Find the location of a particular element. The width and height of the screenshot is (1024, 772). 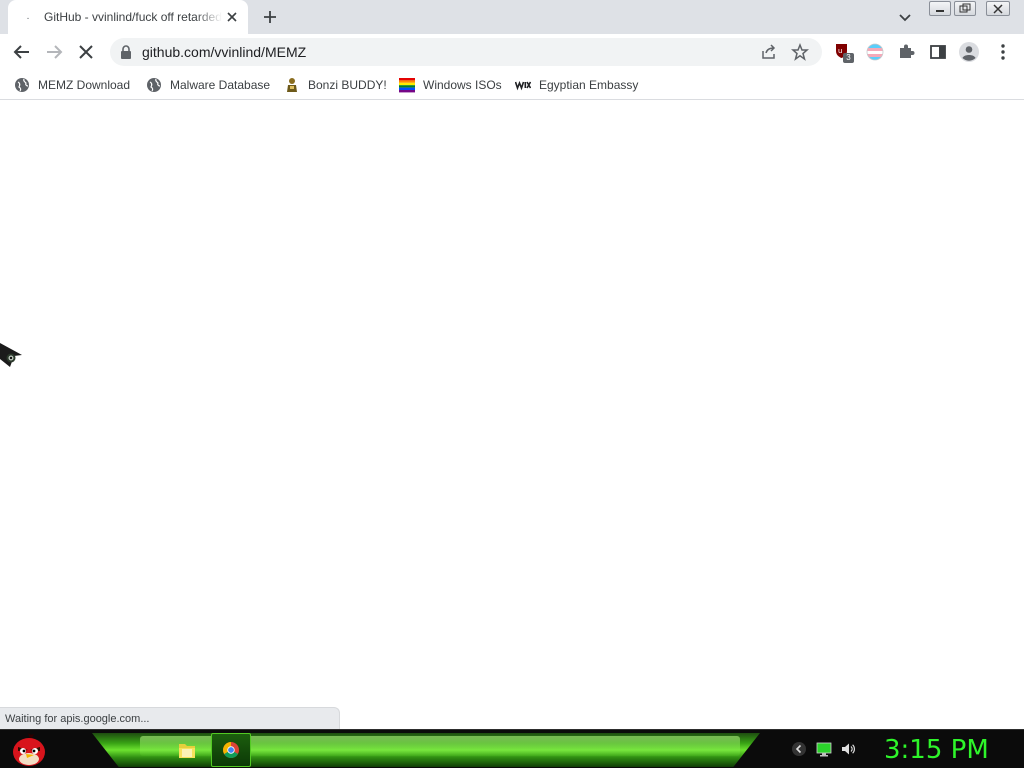

folder-icon is located at coordinates (187, 751).